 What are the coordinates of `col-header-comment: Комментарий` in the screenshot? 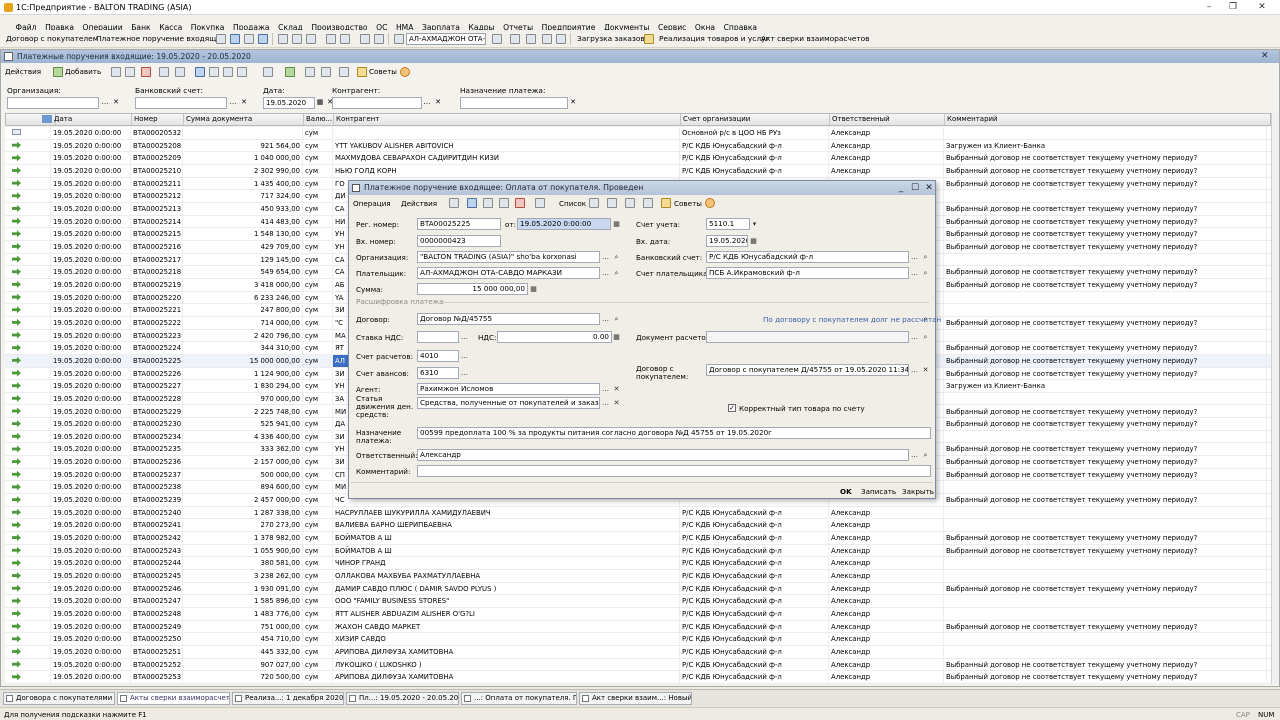 It's located at (1106, 119).